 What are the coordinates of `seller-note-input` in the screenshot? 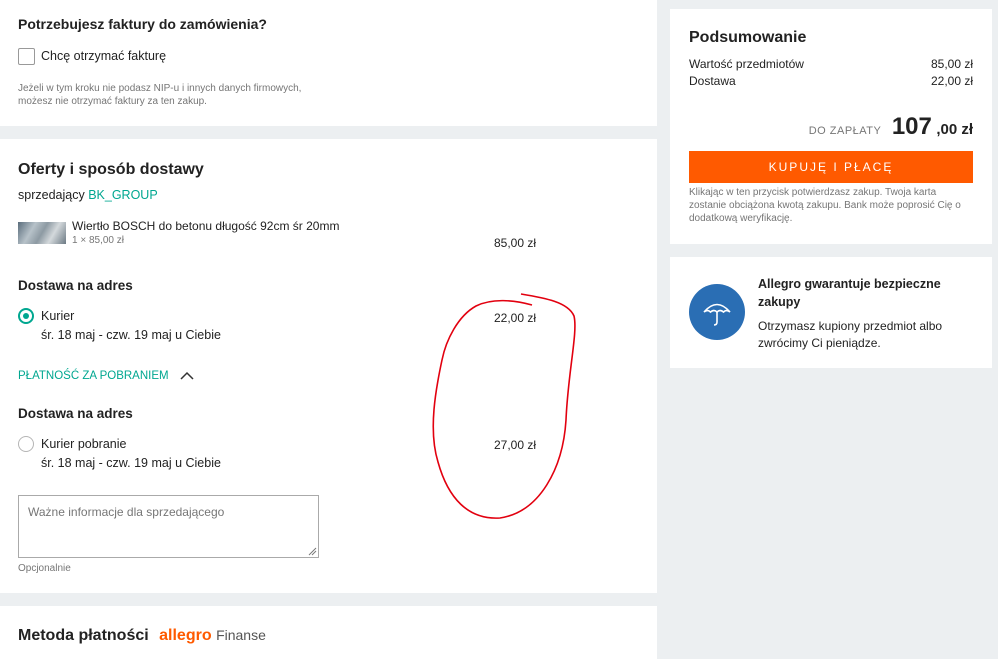 It's located at (168, 526).